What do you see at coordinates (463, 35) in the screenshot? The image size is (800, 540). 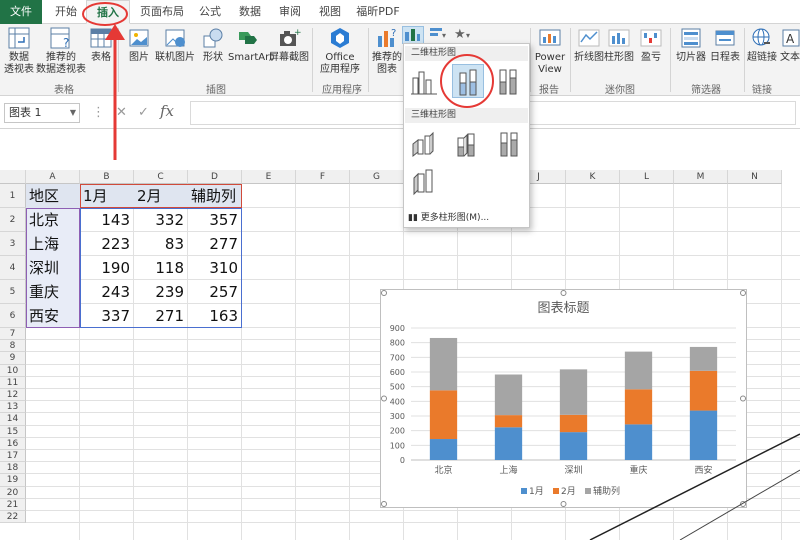 I see `other-chart-button: ★ ▾` at bounding box center [463, 35].